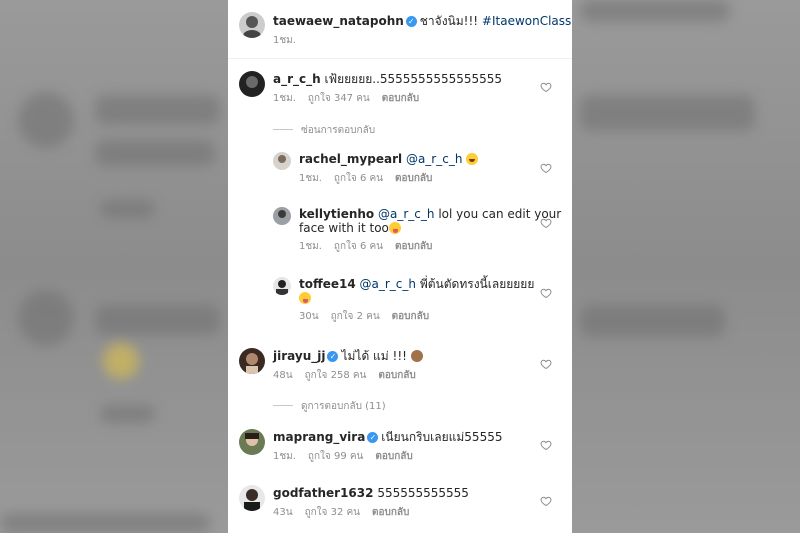 The width and height of the screenshot is (800, 533). What do you see at coordinates (413, 79) in the screenshot?
I see `comment-text: เฟ้ยยยยย..5555555555555555` at bounding box center [413, 79].